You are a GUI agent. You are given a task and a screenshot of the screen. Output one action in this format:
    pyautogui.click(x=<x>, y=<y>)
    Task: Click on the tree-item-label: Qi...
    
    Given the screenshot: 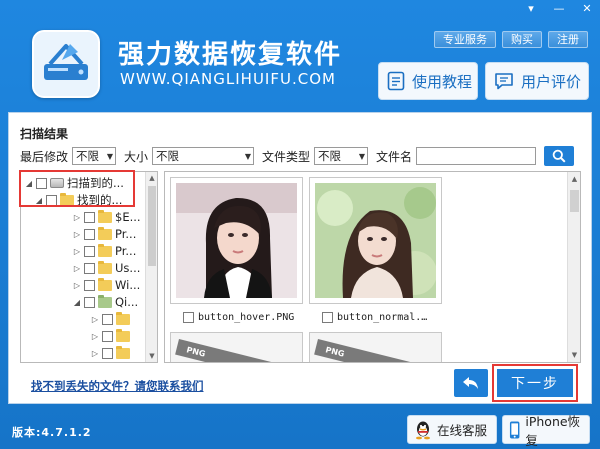 What is the action you would take?
    pyautogui.click(x=127, y=302)
    